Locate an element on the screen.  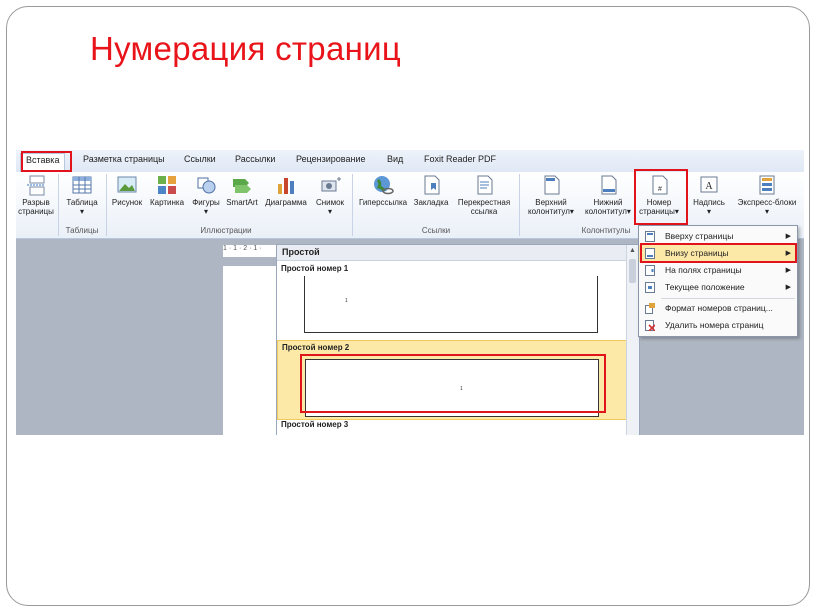
table-button: Таблица ▾ is located at coordinates (82, 195).